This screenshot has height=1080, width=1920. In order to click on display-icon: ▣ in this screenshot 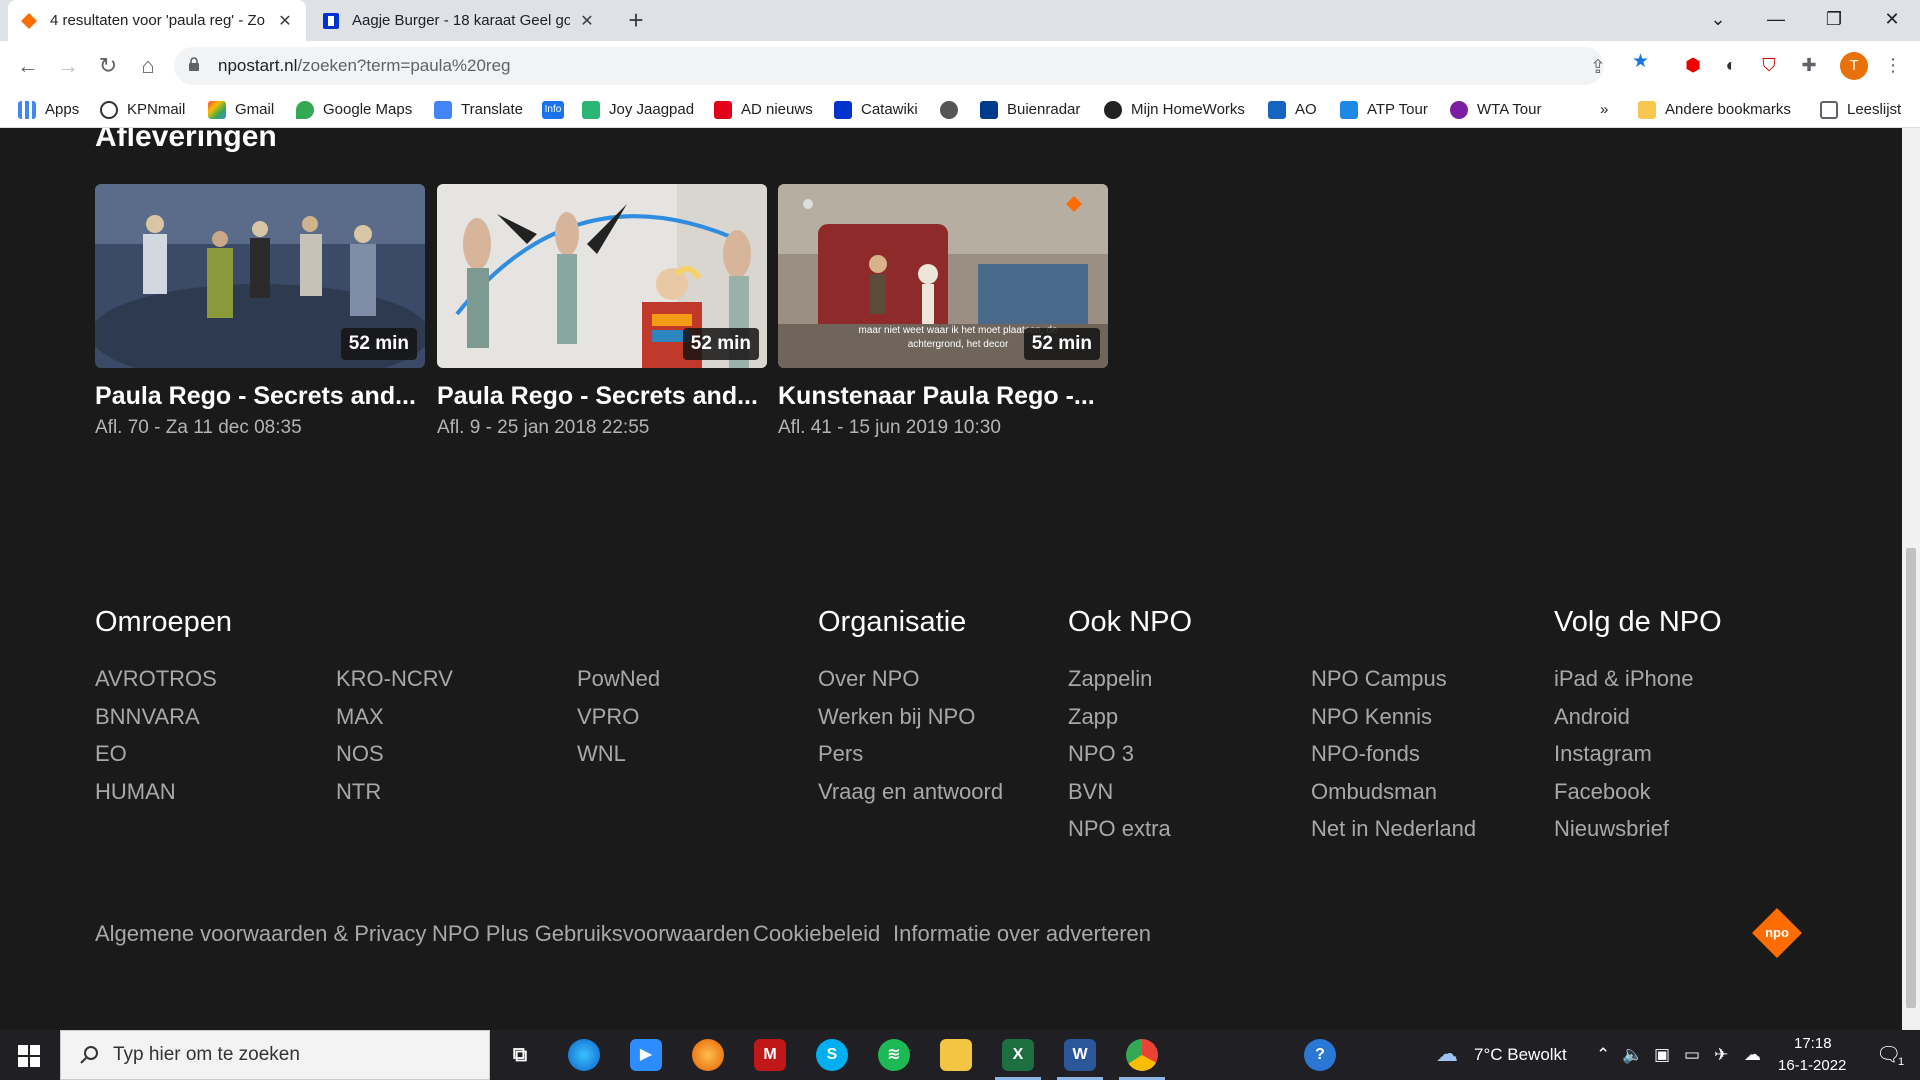, I will do `click(1662, 1055)`.